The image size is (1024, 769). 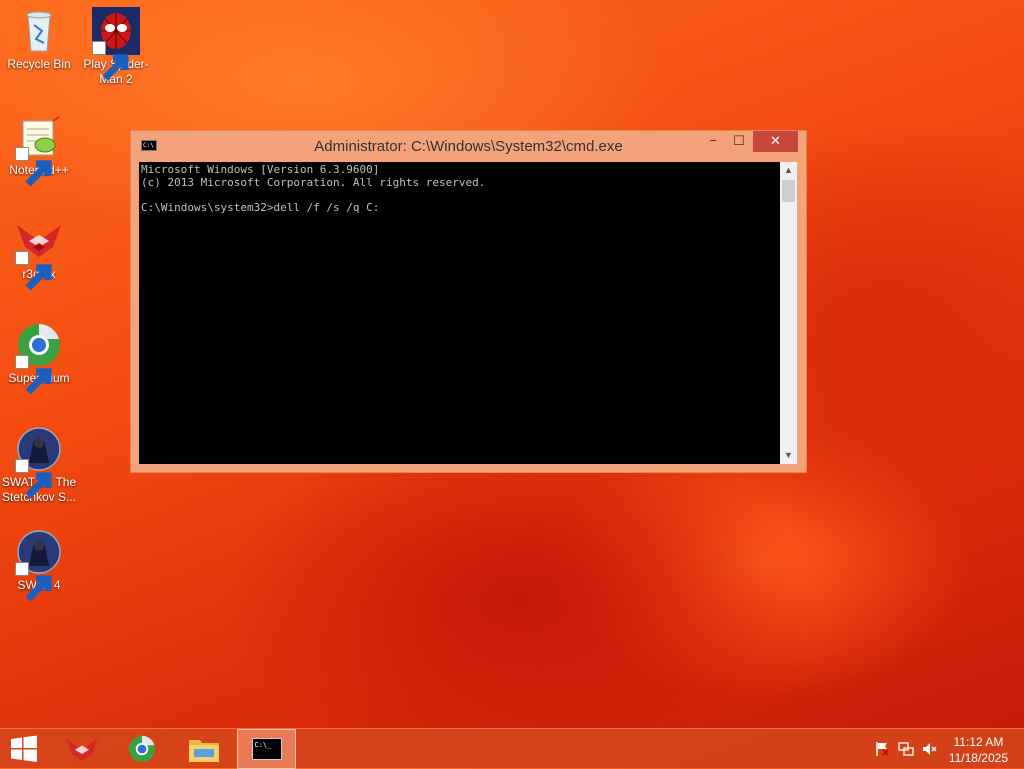 I want to click on action-center-flag-icon, so click(x=882, y=749).